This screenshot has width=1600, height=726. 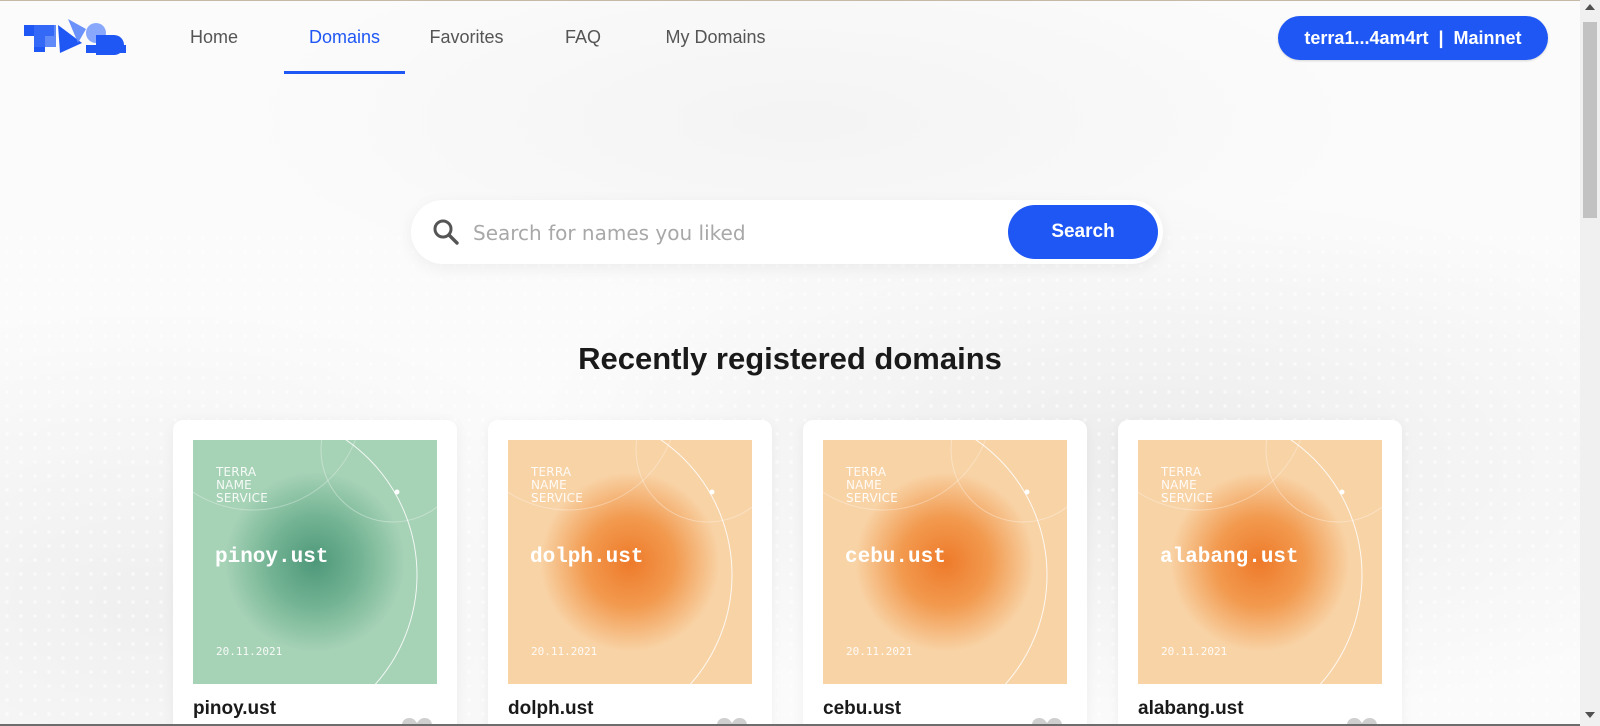 I want to click on tns-logo, so click(x=77, y=37).